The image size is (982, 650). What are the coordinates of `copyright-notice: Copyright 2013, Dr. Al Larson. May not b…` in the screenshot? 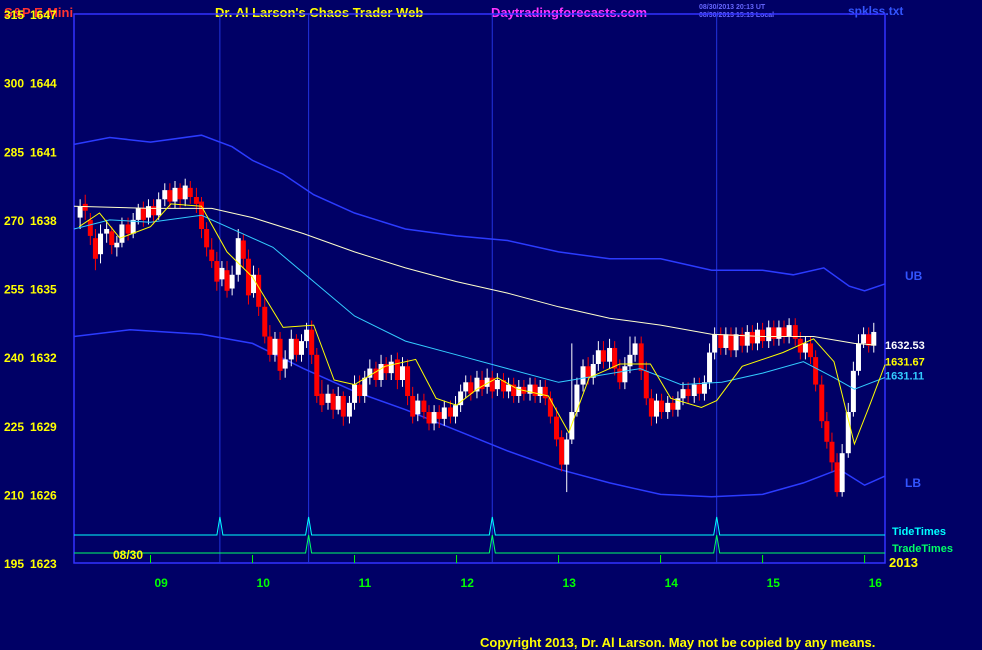 It's located at (677, 642).